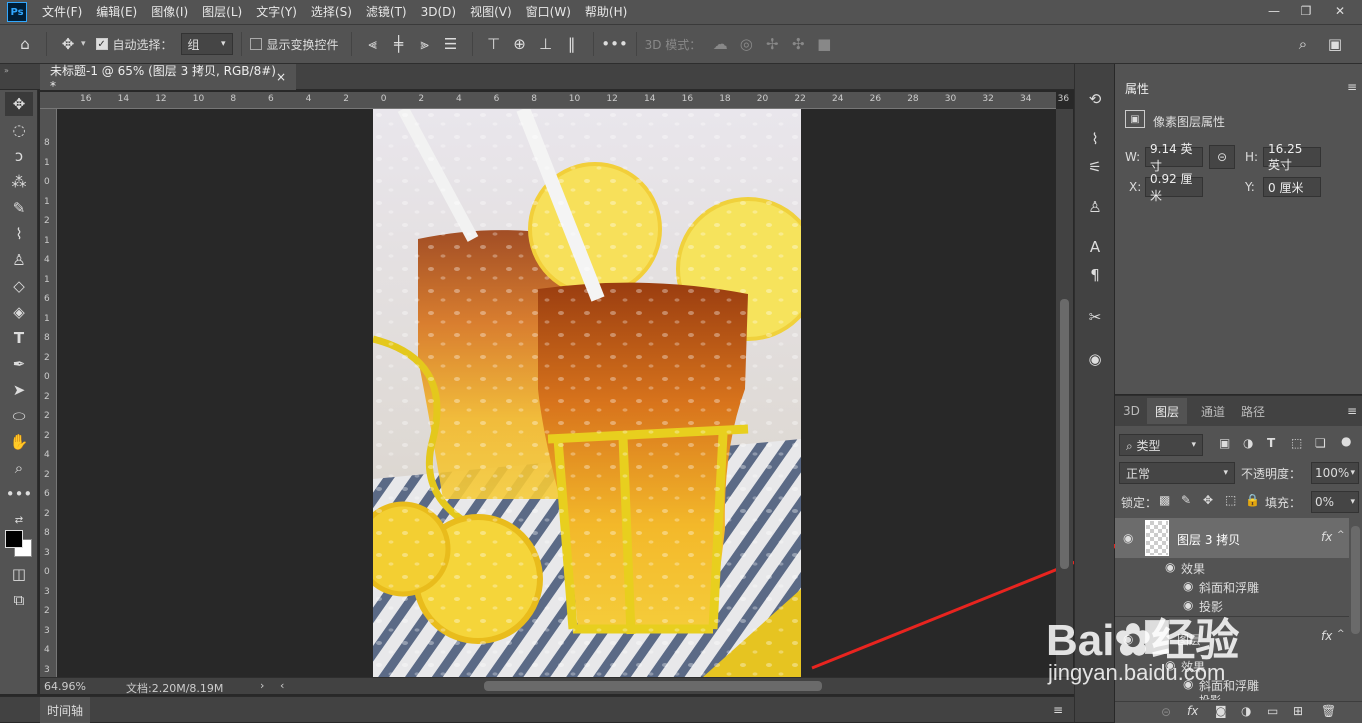  I want to click on auto-select-checkbox: ✓, so click(101, 44).